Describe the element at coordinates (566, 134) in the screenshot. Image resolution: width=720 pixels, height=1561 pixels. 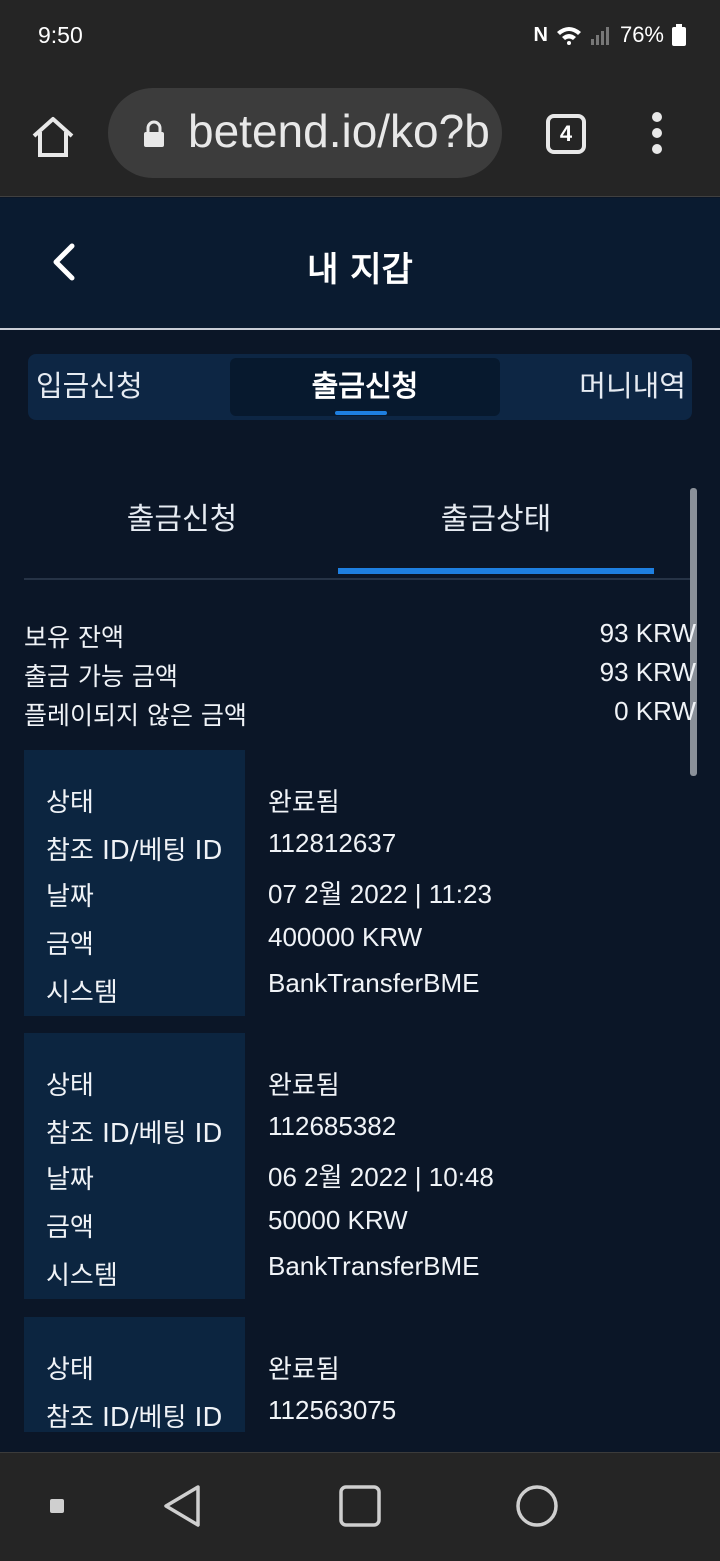
I see `tab-switcher-button: 4` at that location.